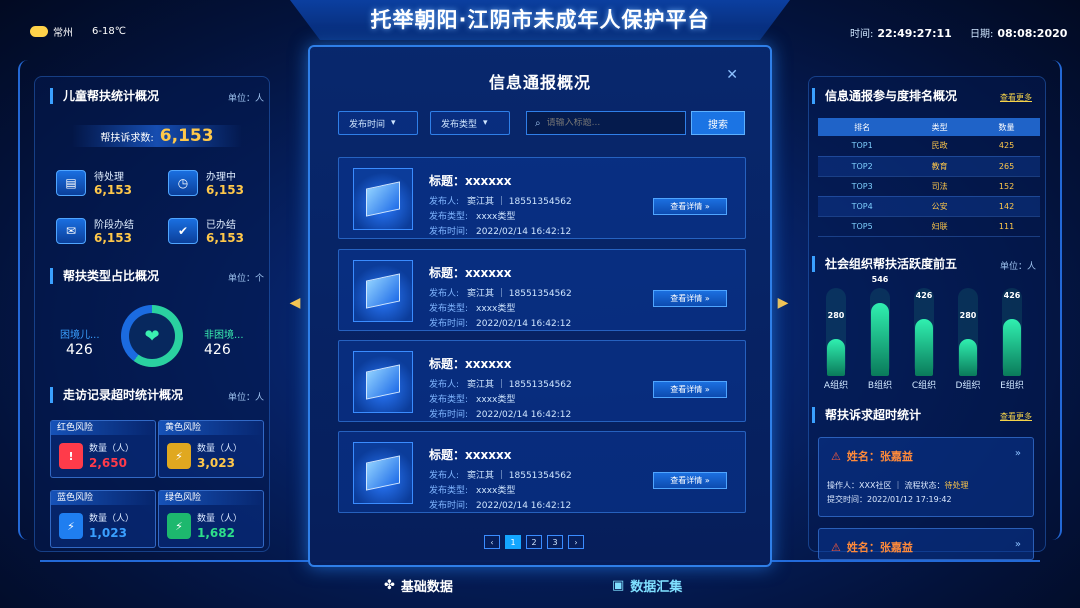  I want to click on page-1-button: 1, so click(513, 542).